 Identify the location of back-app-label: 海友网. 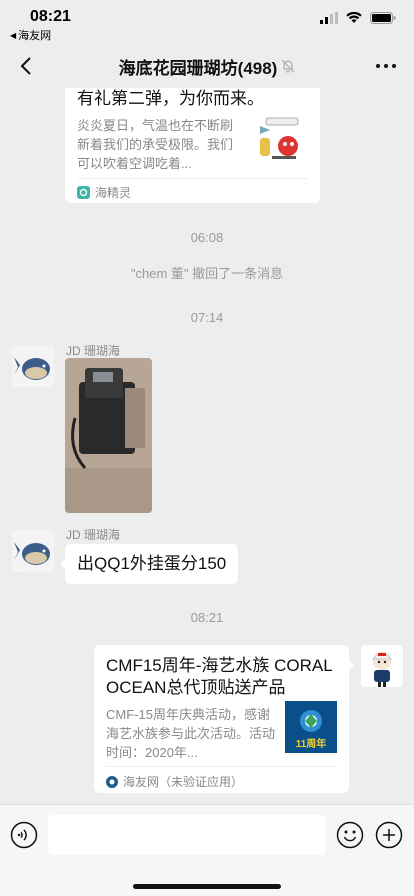
(35, 36).